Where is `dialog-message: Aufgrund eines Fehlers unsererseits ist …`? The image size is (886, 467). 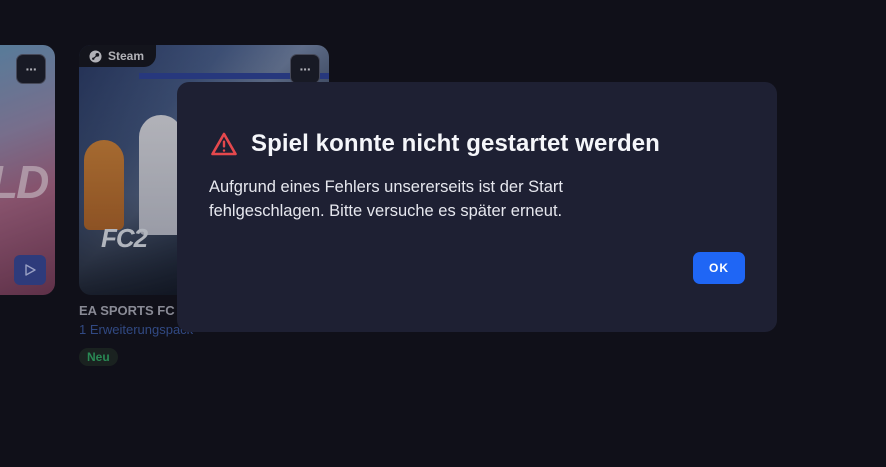
dialog-message: Aufgrund eines Fehlers unsererseits ist … is located at coordinates (386, 199).